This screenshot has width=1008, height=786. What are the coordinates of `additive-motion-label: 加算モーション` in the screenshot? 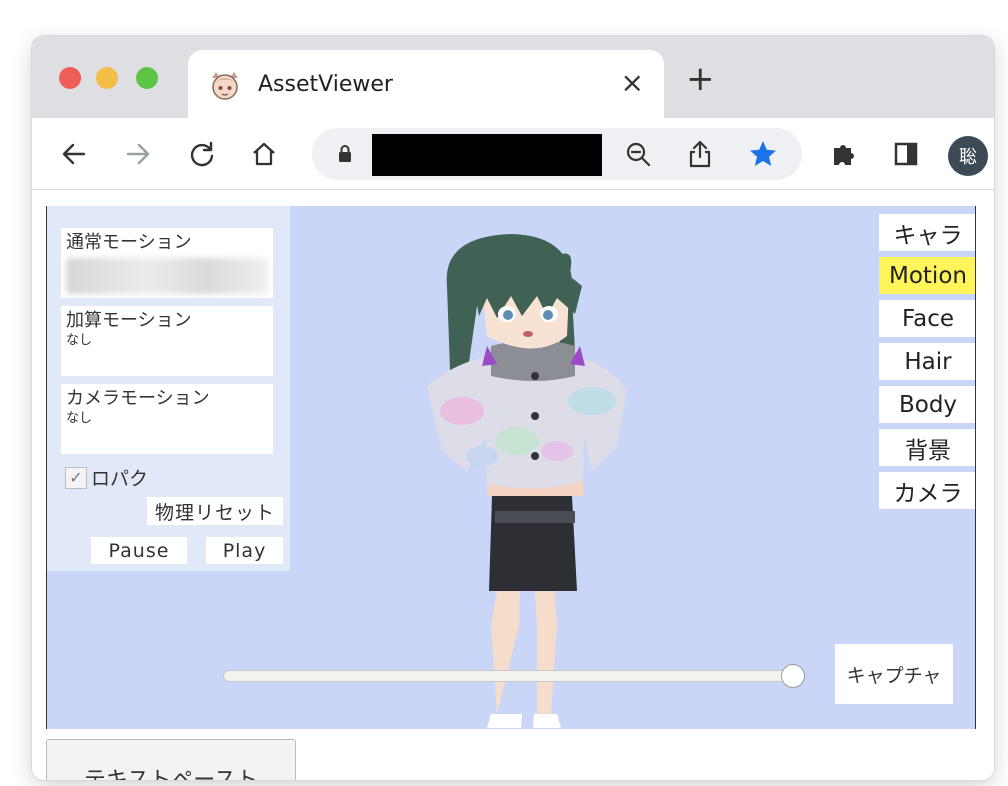 It's located at (129, 320).